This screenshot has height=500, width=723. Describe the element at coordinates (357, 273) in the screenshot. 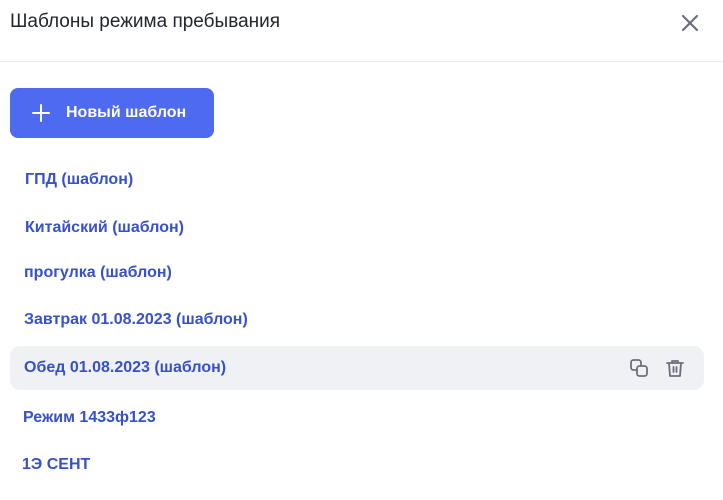

I see `template-item: прогулка (шаблон)` at that location.